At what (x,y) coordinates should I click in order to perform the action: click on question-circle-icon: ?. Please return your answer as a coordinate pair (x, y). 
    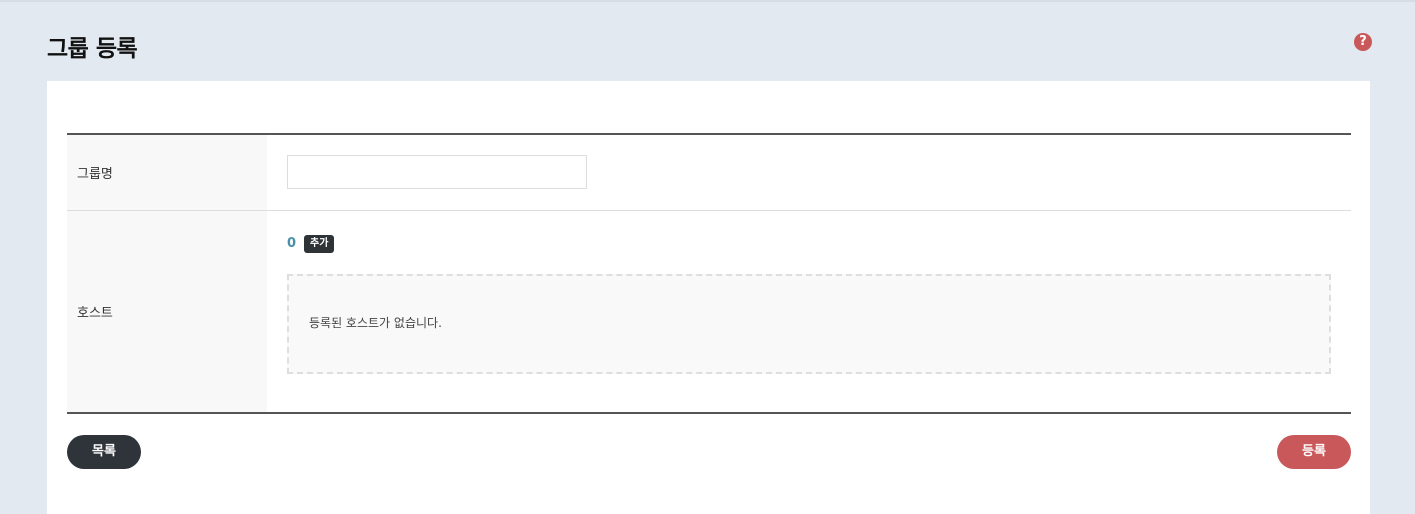
    Looking at the image, I should click on (1363, 42).